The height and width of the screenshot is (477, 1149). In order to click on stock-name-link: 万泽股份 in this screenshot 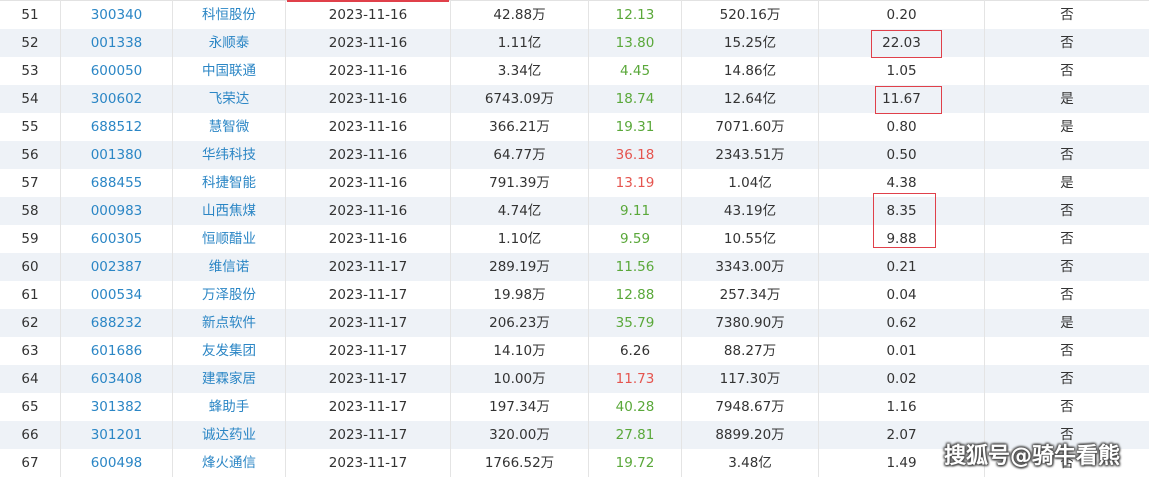, I will do `click(229, 295)`.